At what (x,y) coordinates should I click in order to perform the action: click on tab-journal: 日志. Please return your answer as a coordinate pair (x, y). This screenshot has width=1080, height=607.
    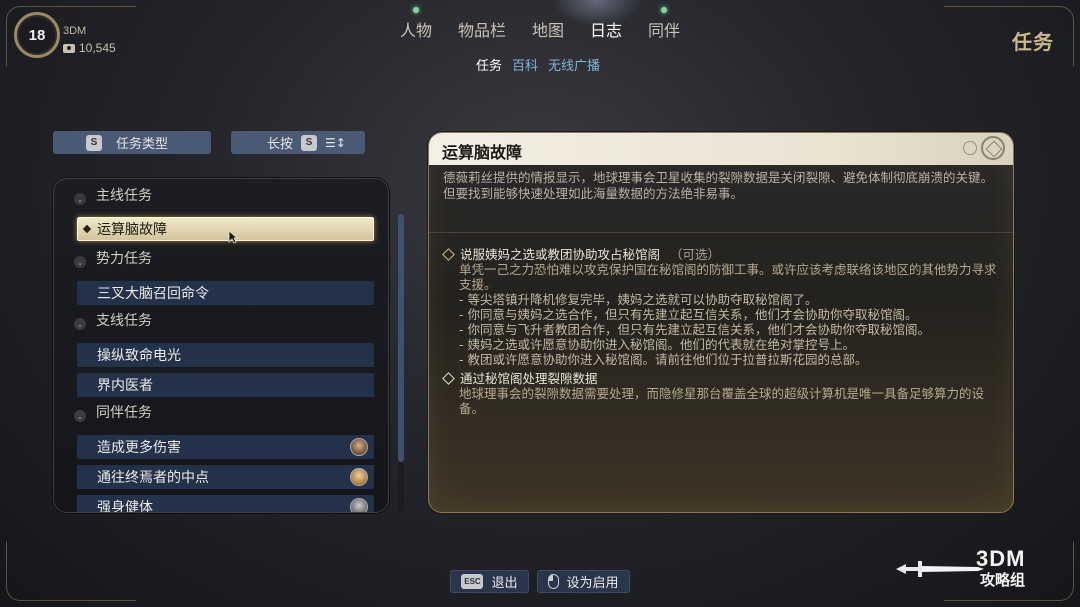
    Looking at the image, I should click on (606, 29).